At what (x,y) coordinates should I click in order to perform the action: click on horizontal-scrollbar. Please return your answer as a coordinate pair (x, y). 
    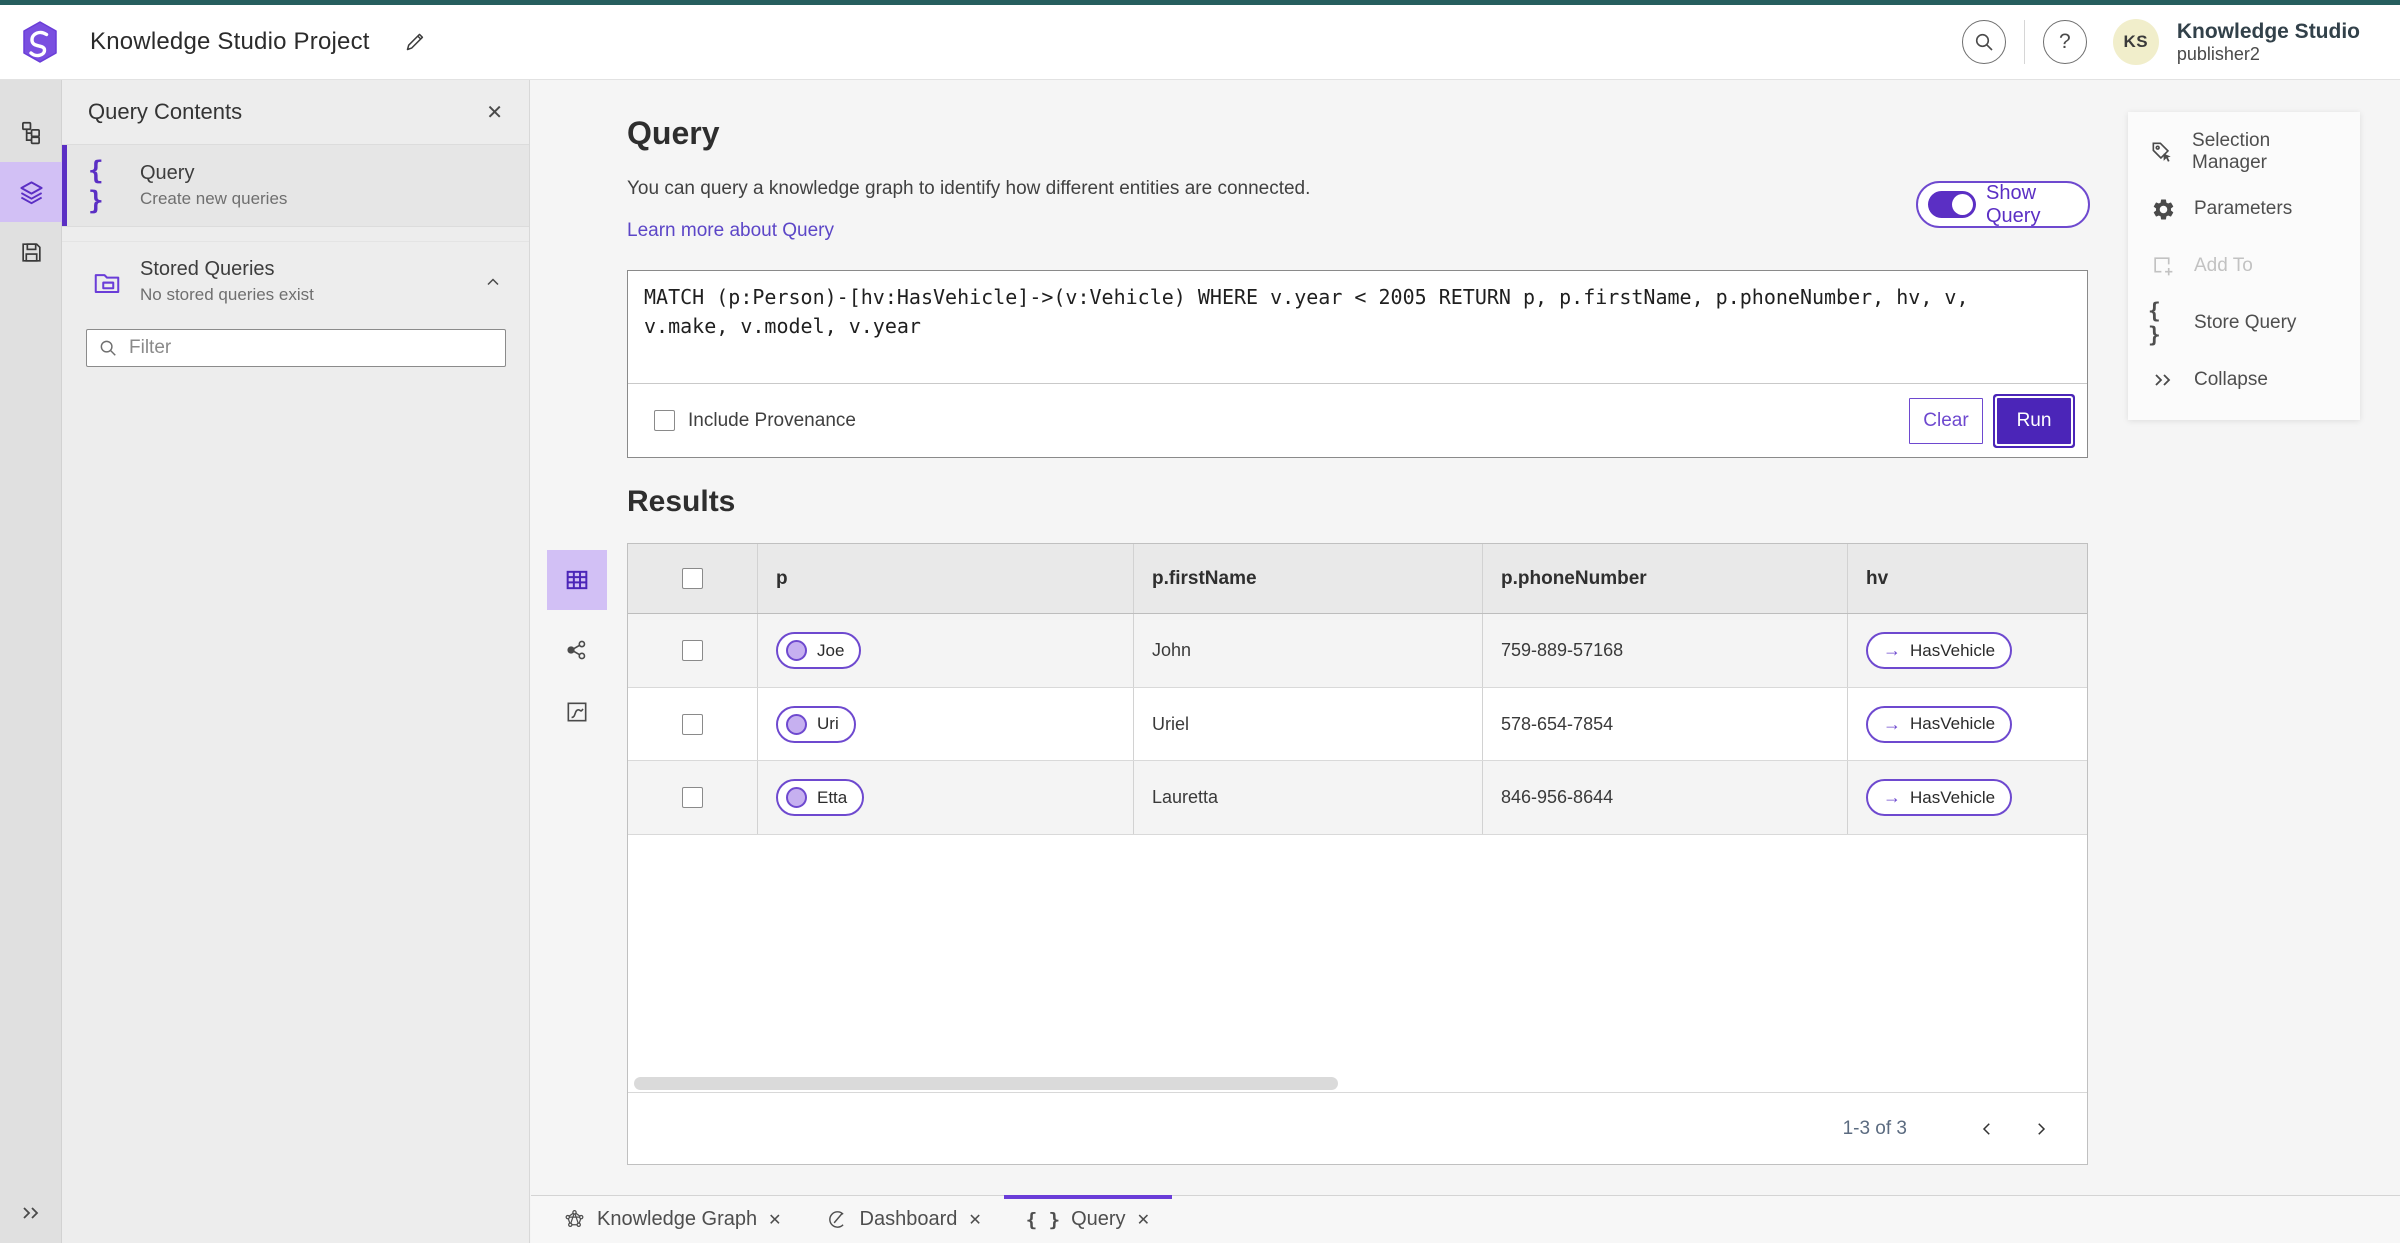
    Looking at the image, I should click on (986, 1083).